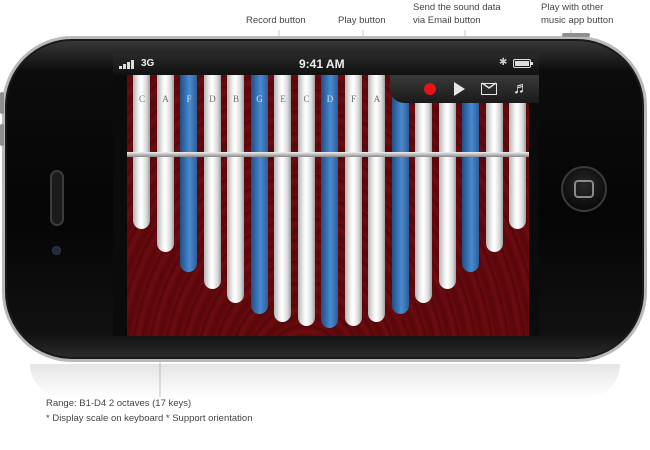  What do you see at coordinates (276, 20) in the screenshot?
I see `record-button-callout: Record button` at bounding box center [276, 20].